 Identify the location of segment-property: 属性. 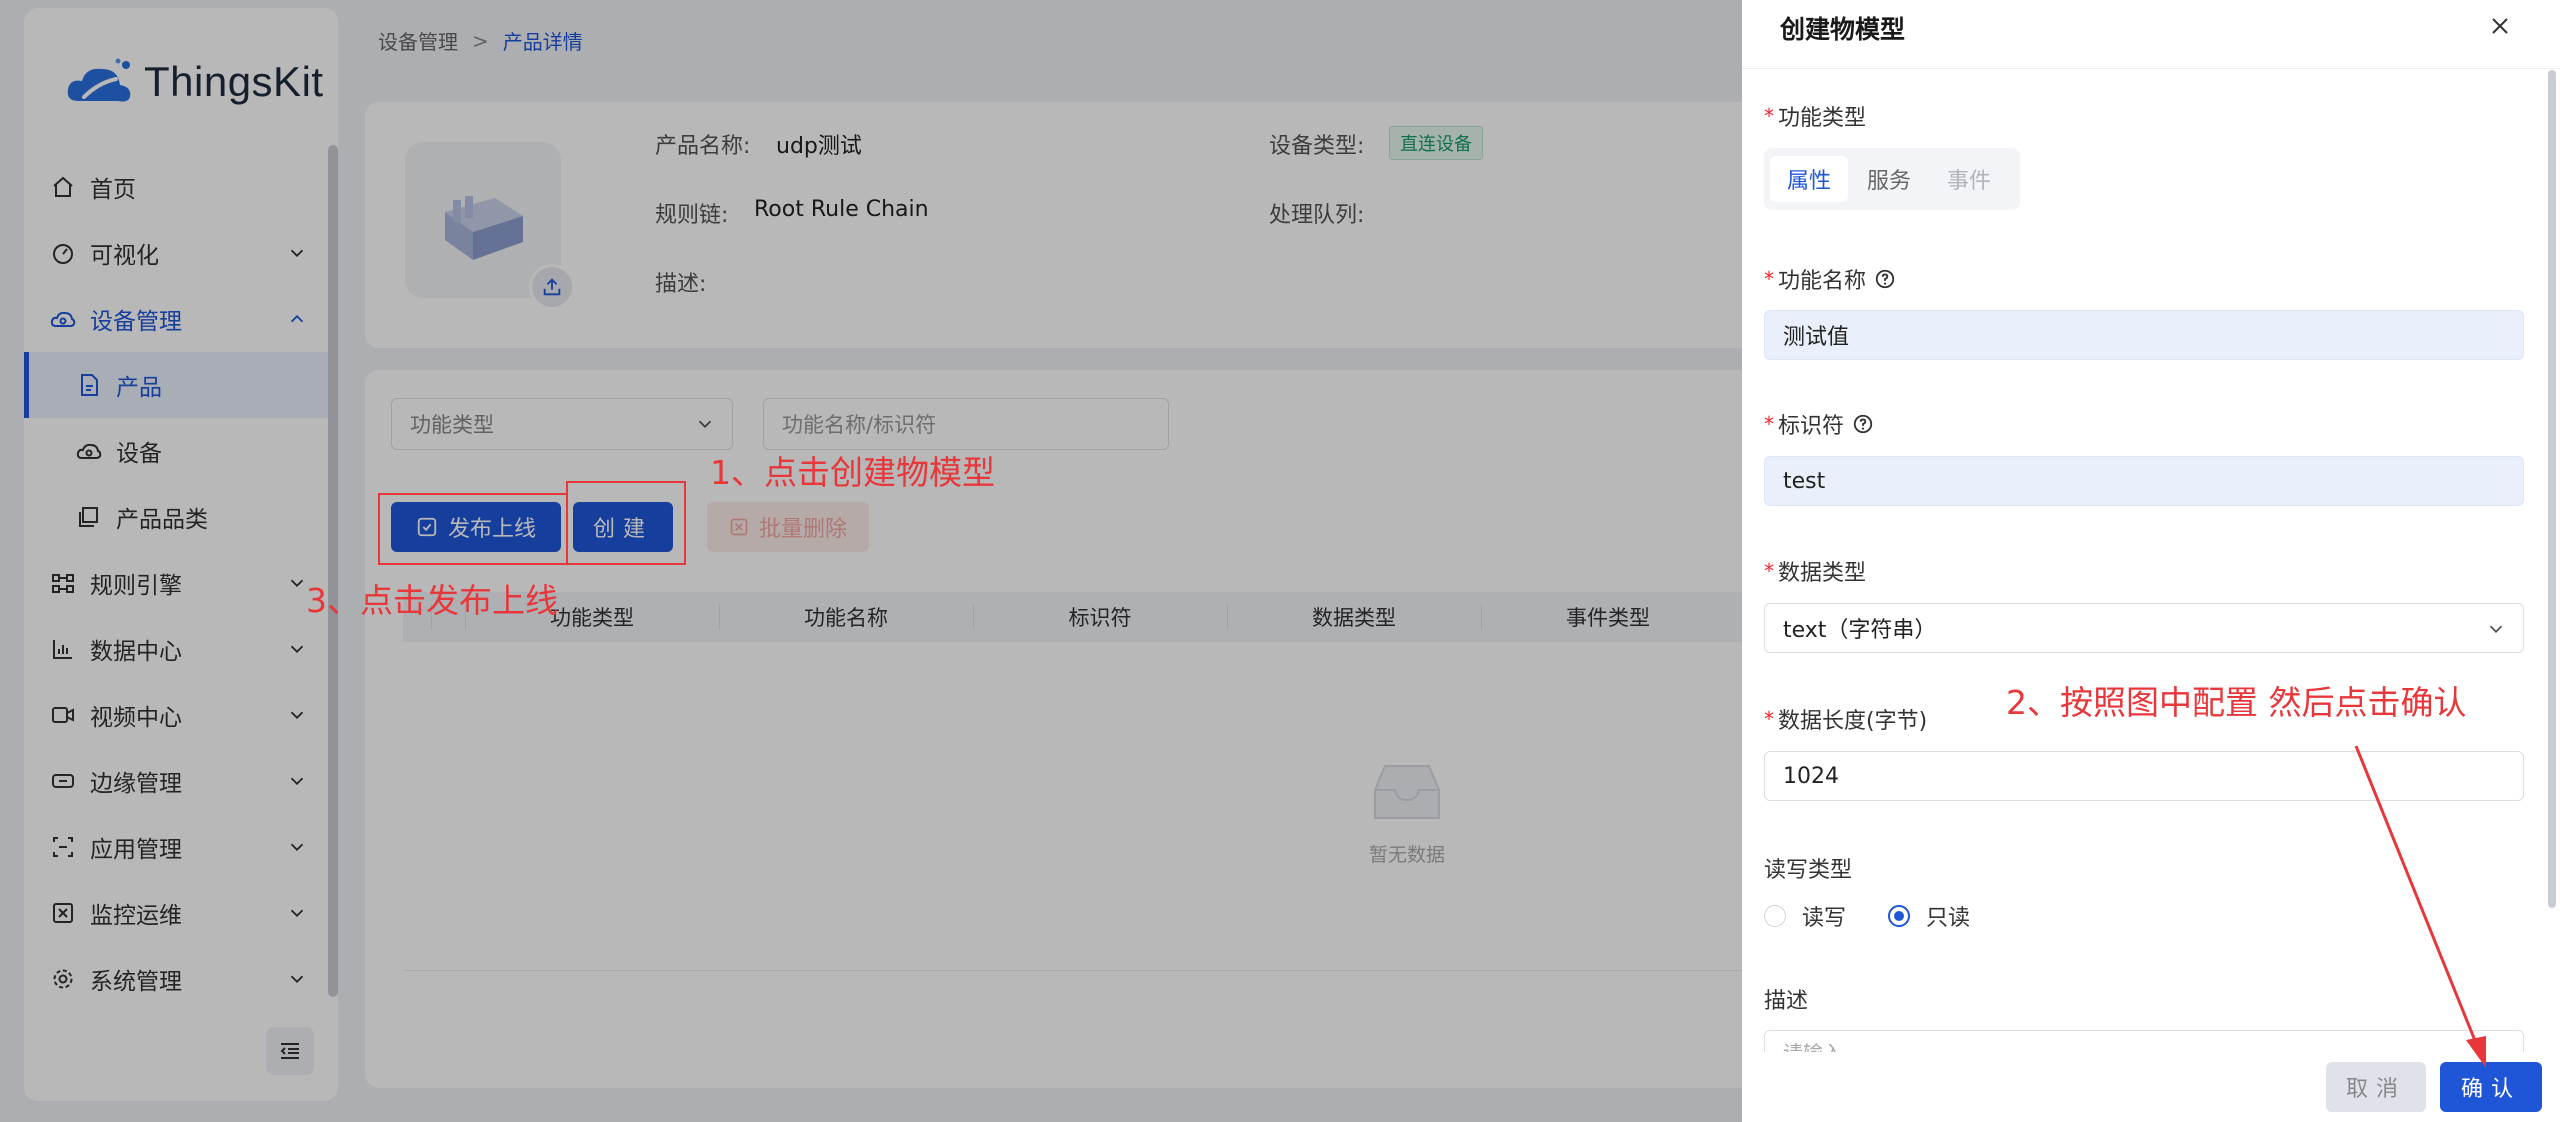
(1809, 179).